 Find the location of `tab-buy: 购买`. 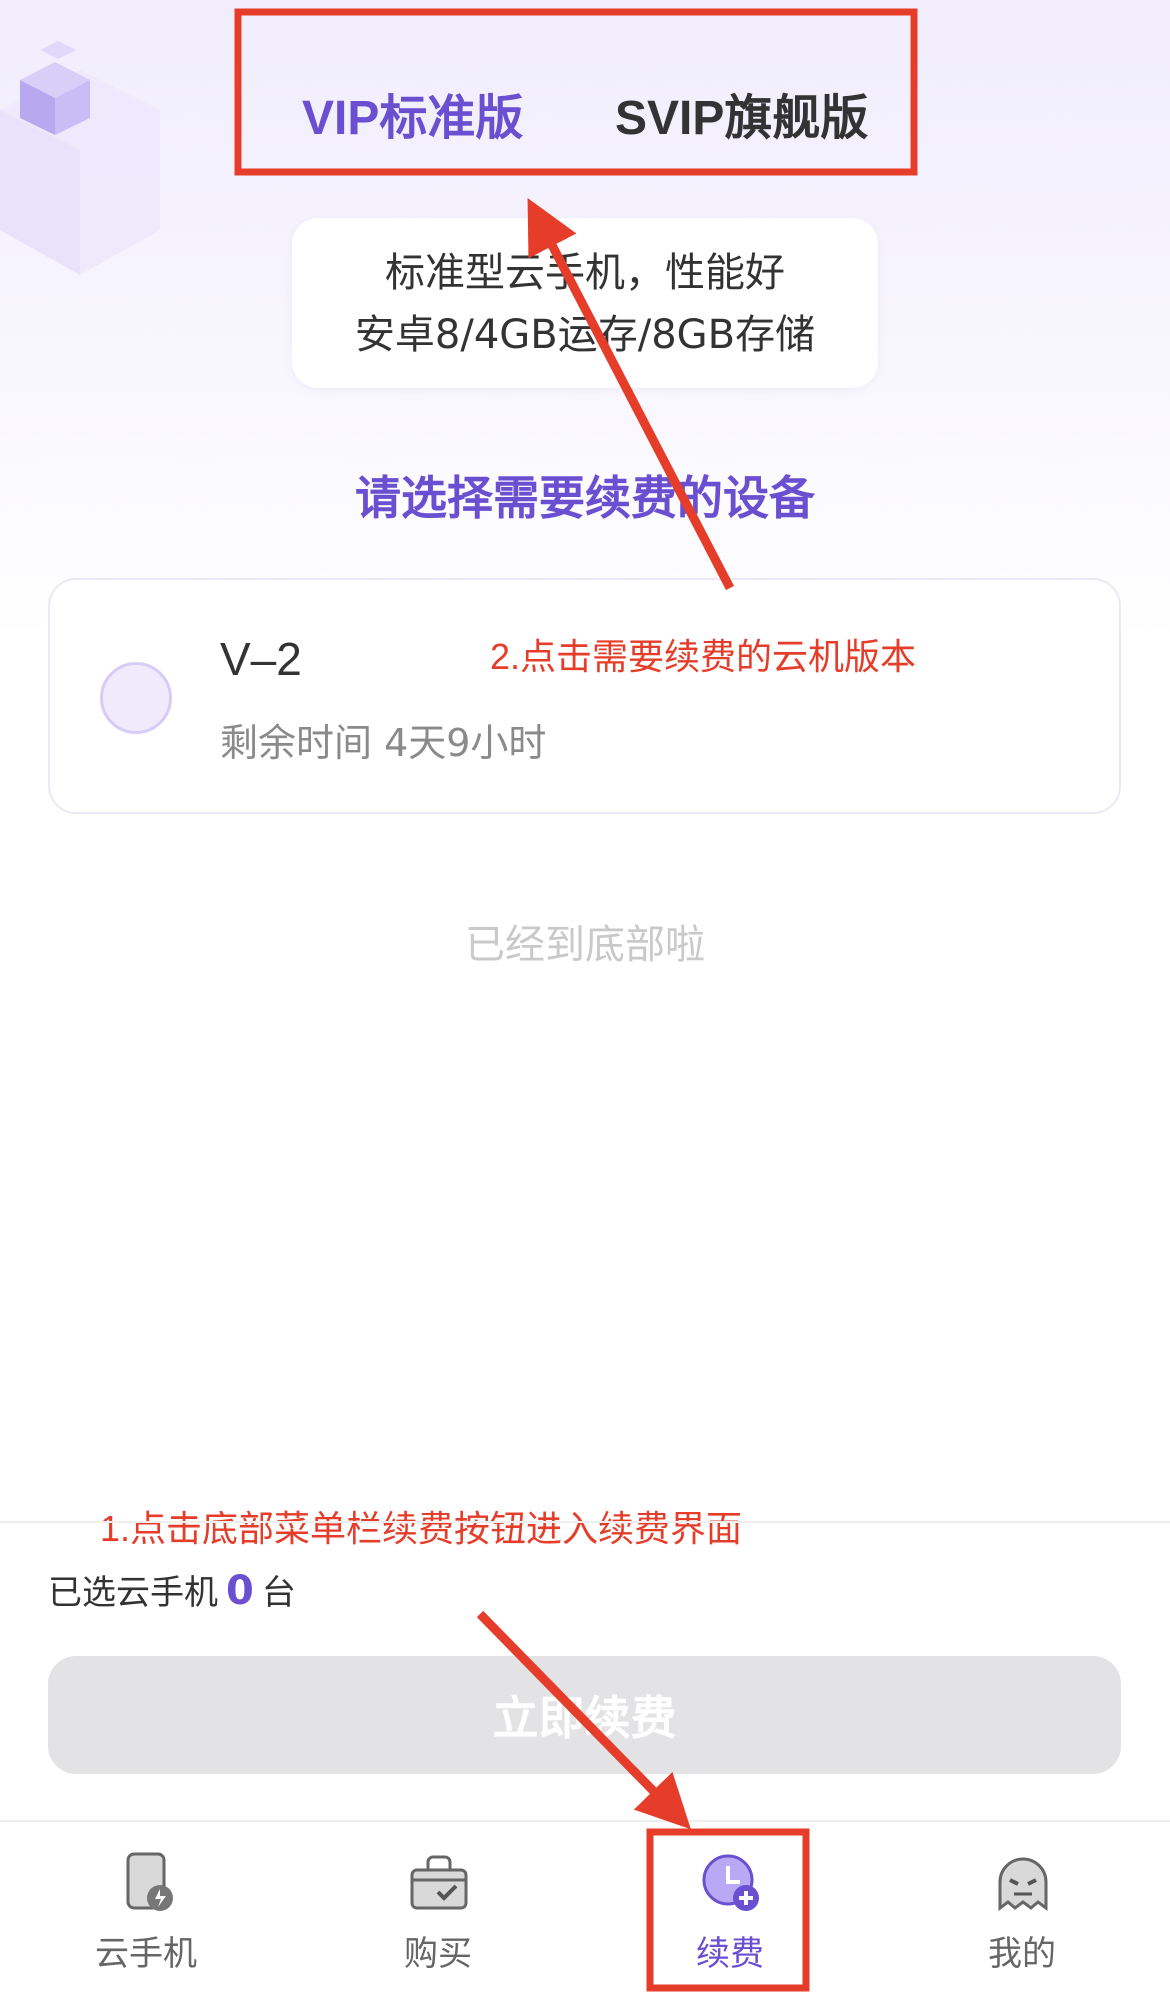

tab-buy: 购买 is located at coordinates (438, 1908).